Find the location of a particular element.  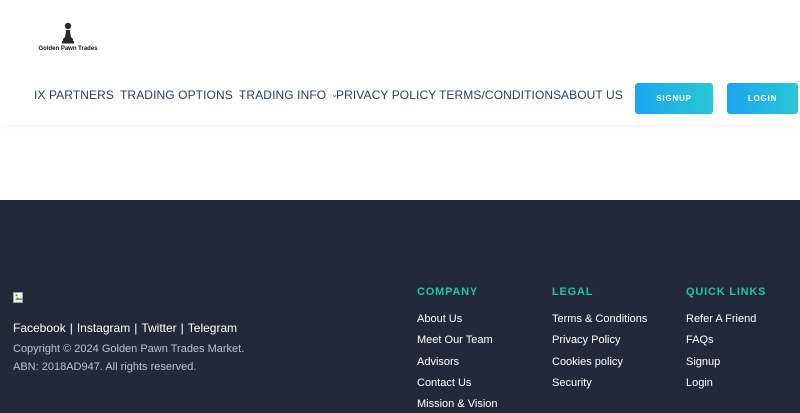

nav-item-about-us: ABOUT US is located at coordinates (592, 95).